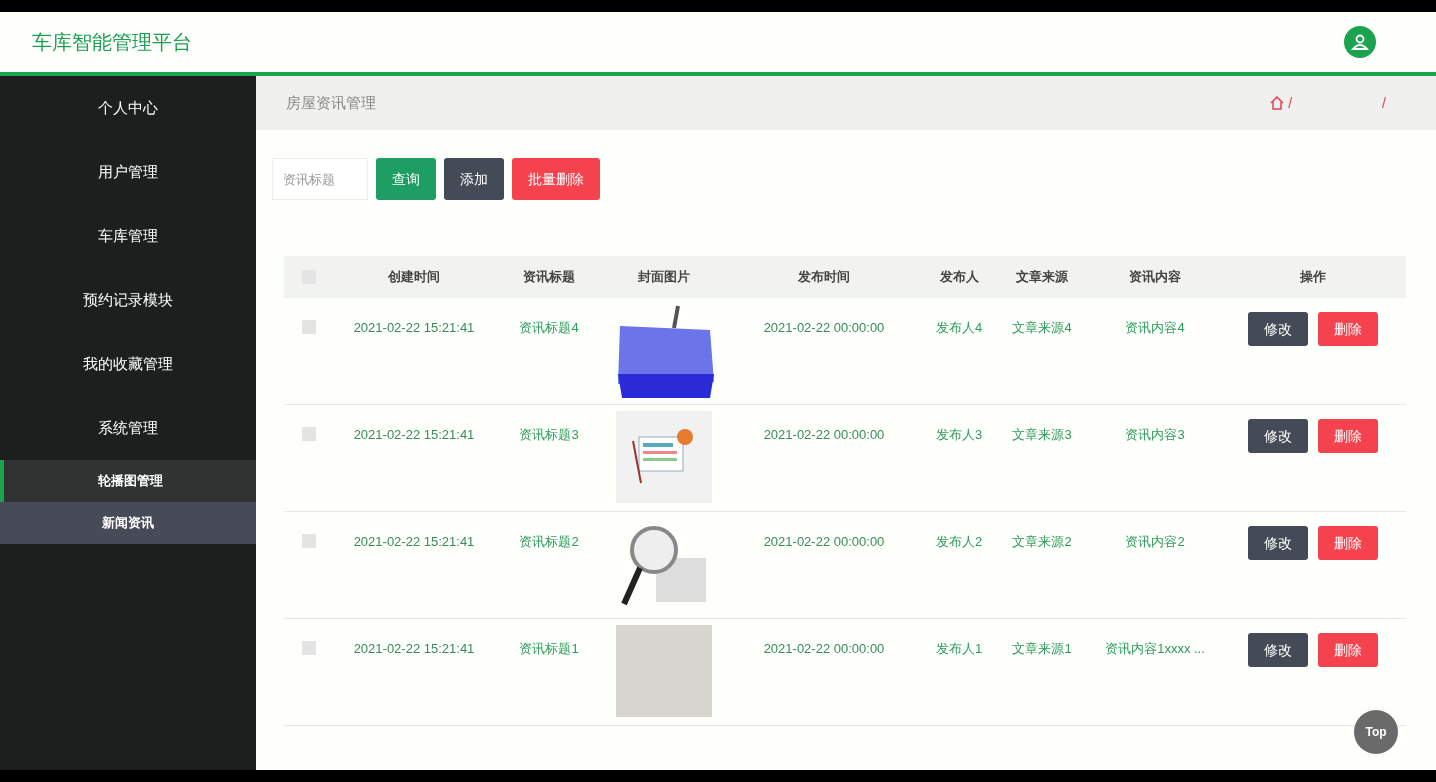  Describe the element at coordinates (128, 108) in the screenshot. I see `sidebar-item: 个人中心` at that location.